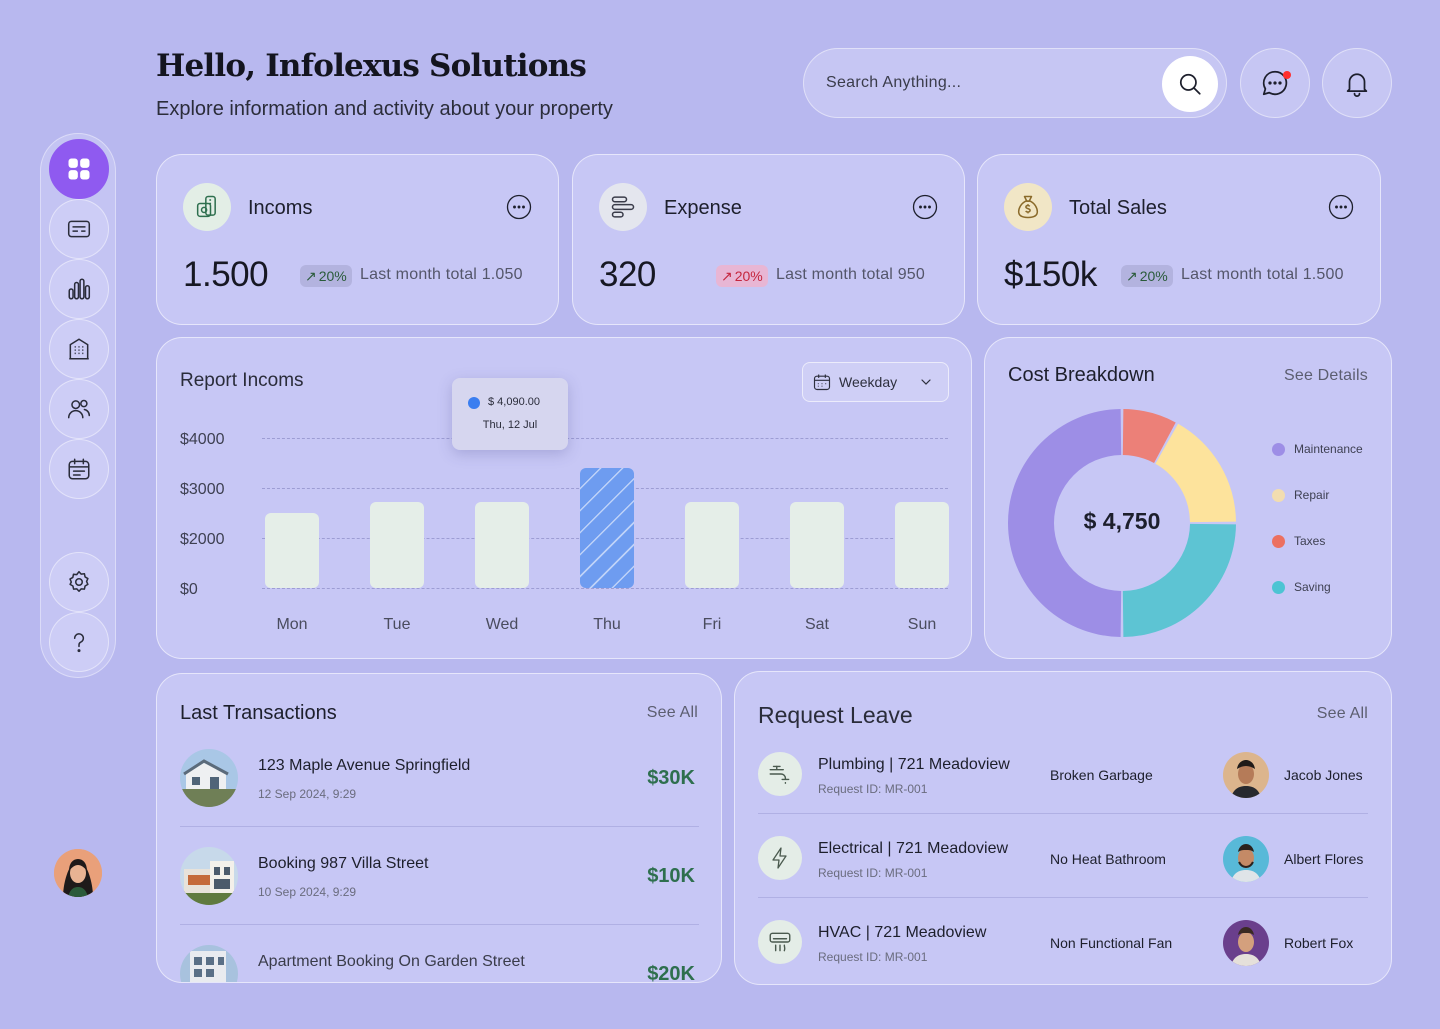 This screenshot has height=1029, width=1440. I want to click on chart-tooltip: $ 4,090.00 Thu, 12 Jul, so click(510, 414).